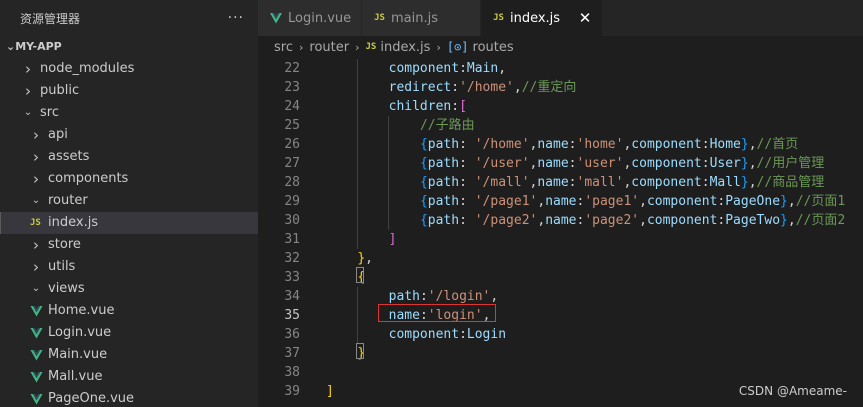 This screenshot has height=407, width=863. Describe the element at coordinates (414, 18) in the screenshot. I see `tab-label: main.js` at that location.